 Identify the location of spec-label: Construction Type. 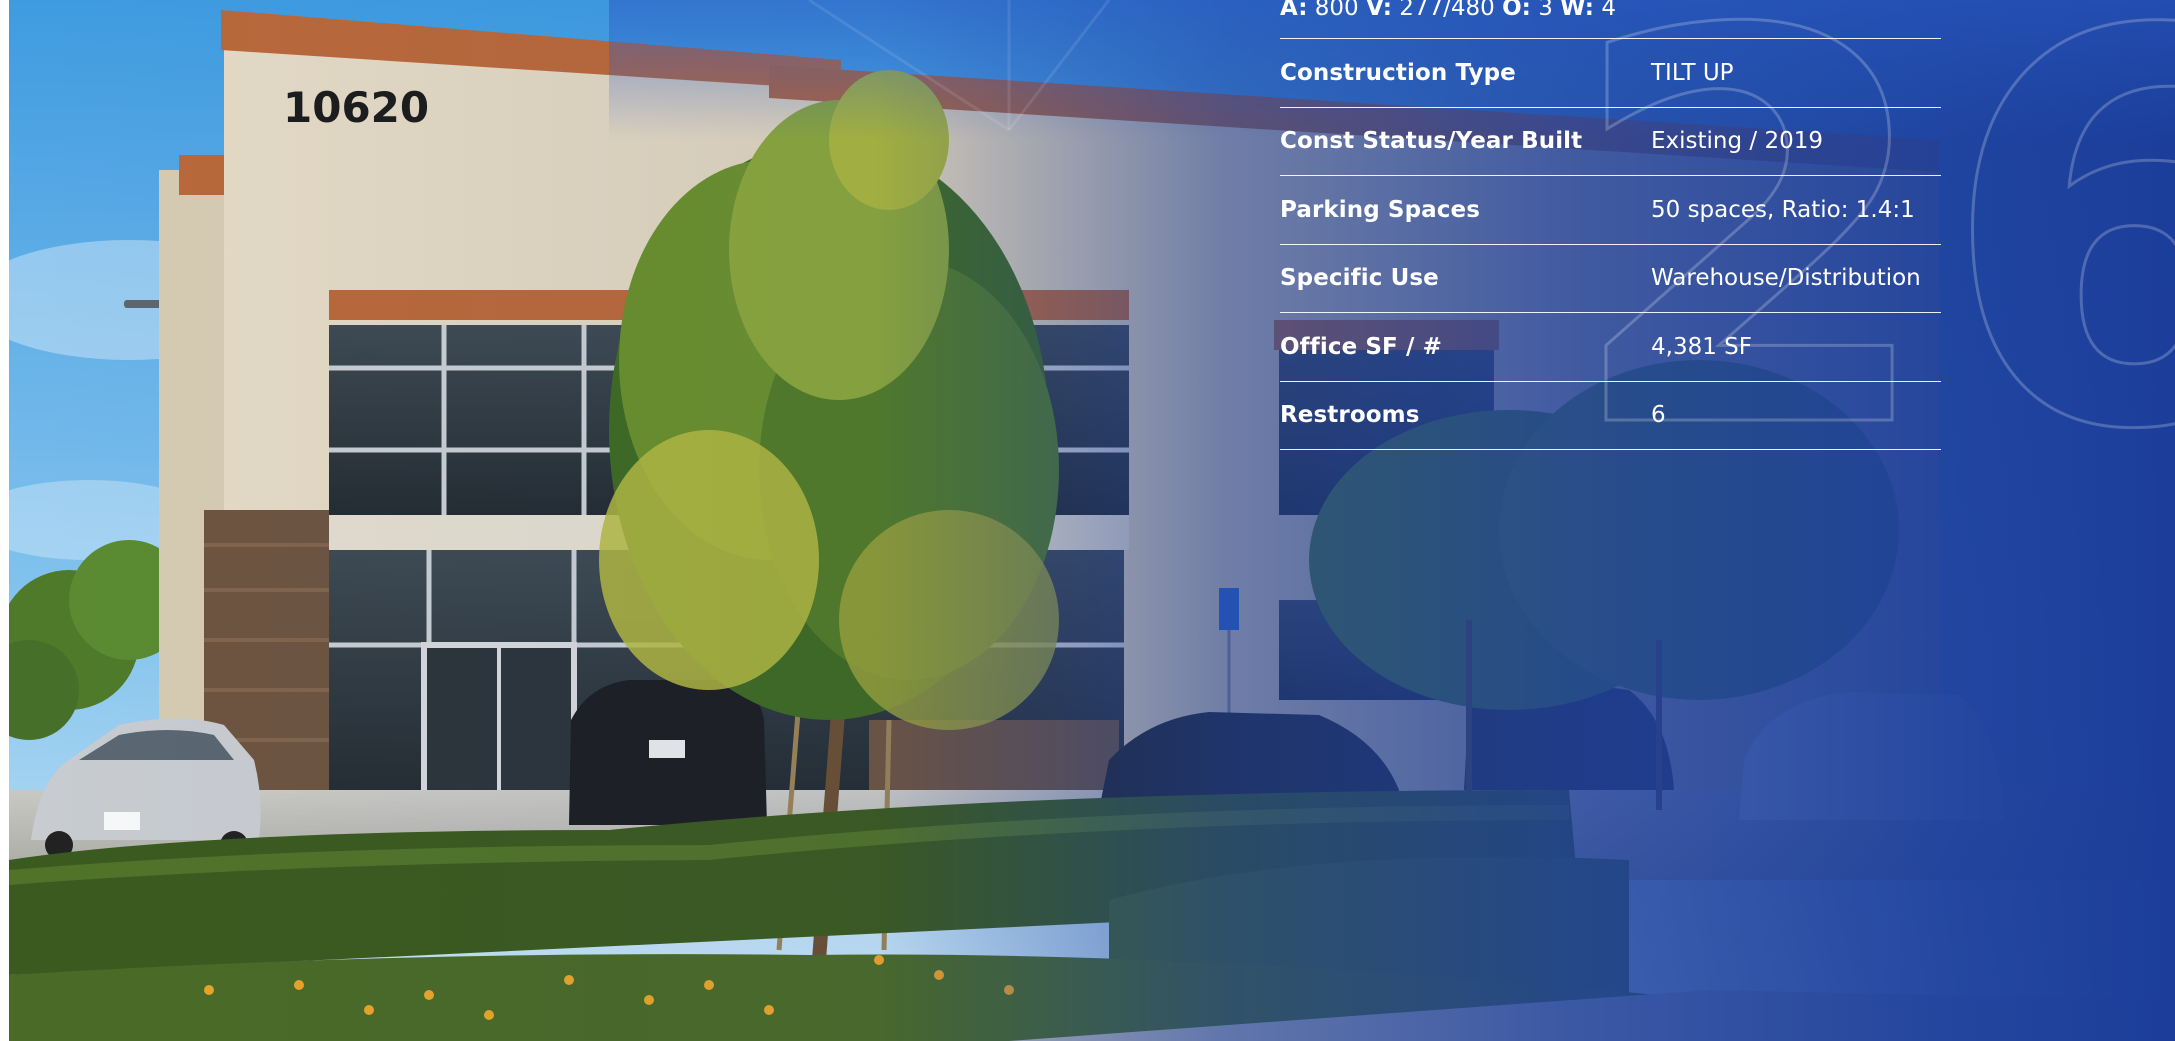
(1398, 72).